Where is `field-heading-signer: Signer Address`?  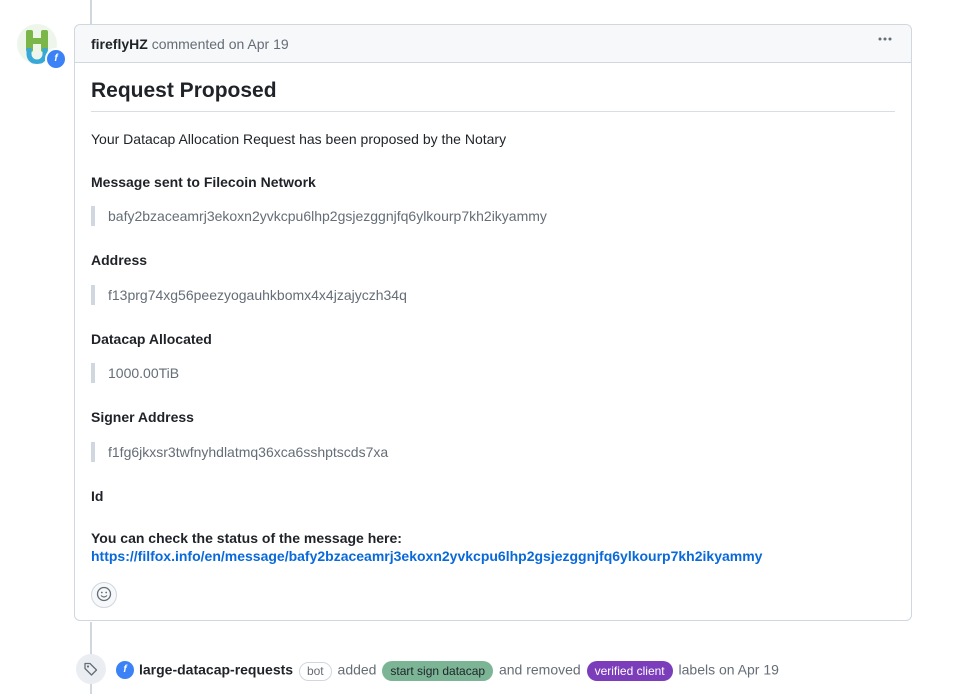 field-heading-signer: Signer Address is located at coordinates (142, 417).